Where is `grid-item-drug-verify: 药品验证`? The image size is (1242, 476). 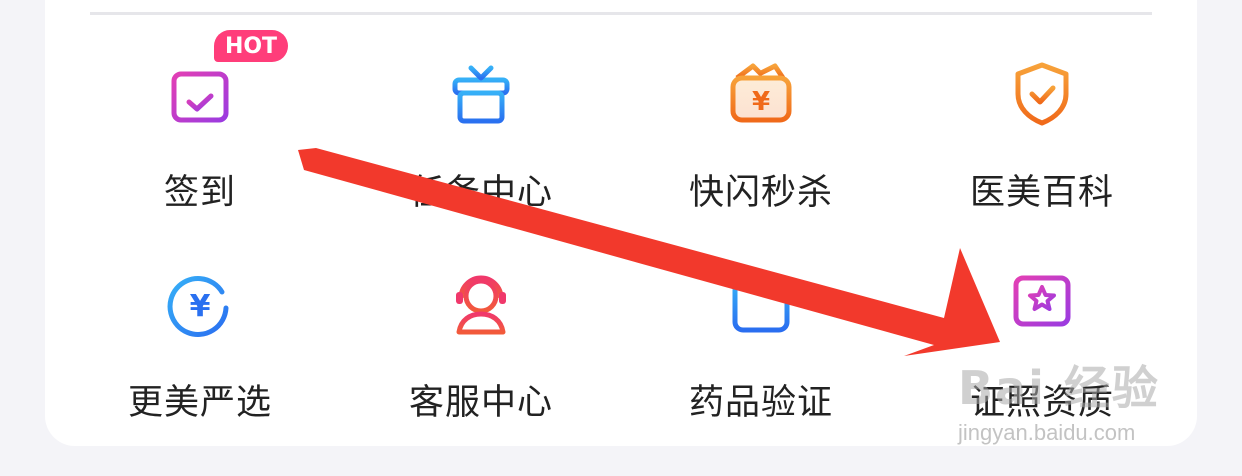 grid-item-drug-verify: 药品验证 is located at coordinates (761, 320).